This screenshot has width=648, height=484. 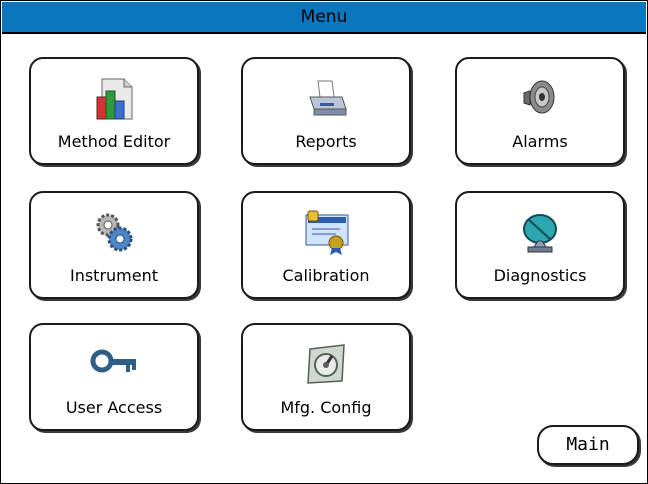 What do you see at coordinates (114, 377) in the screenshot?
I see `user-access-button: User Access` at bounding box center [114, 377].